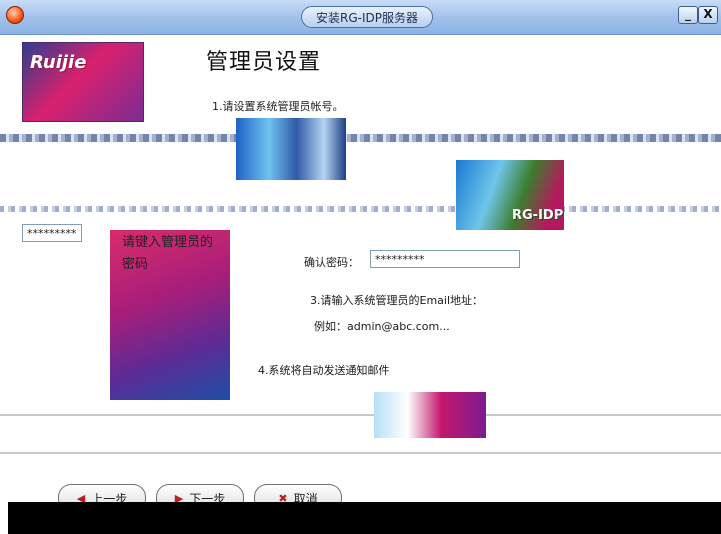 This screenshot has width=721, height=534. I want to click on taskbar-strip, so click(364, 518).